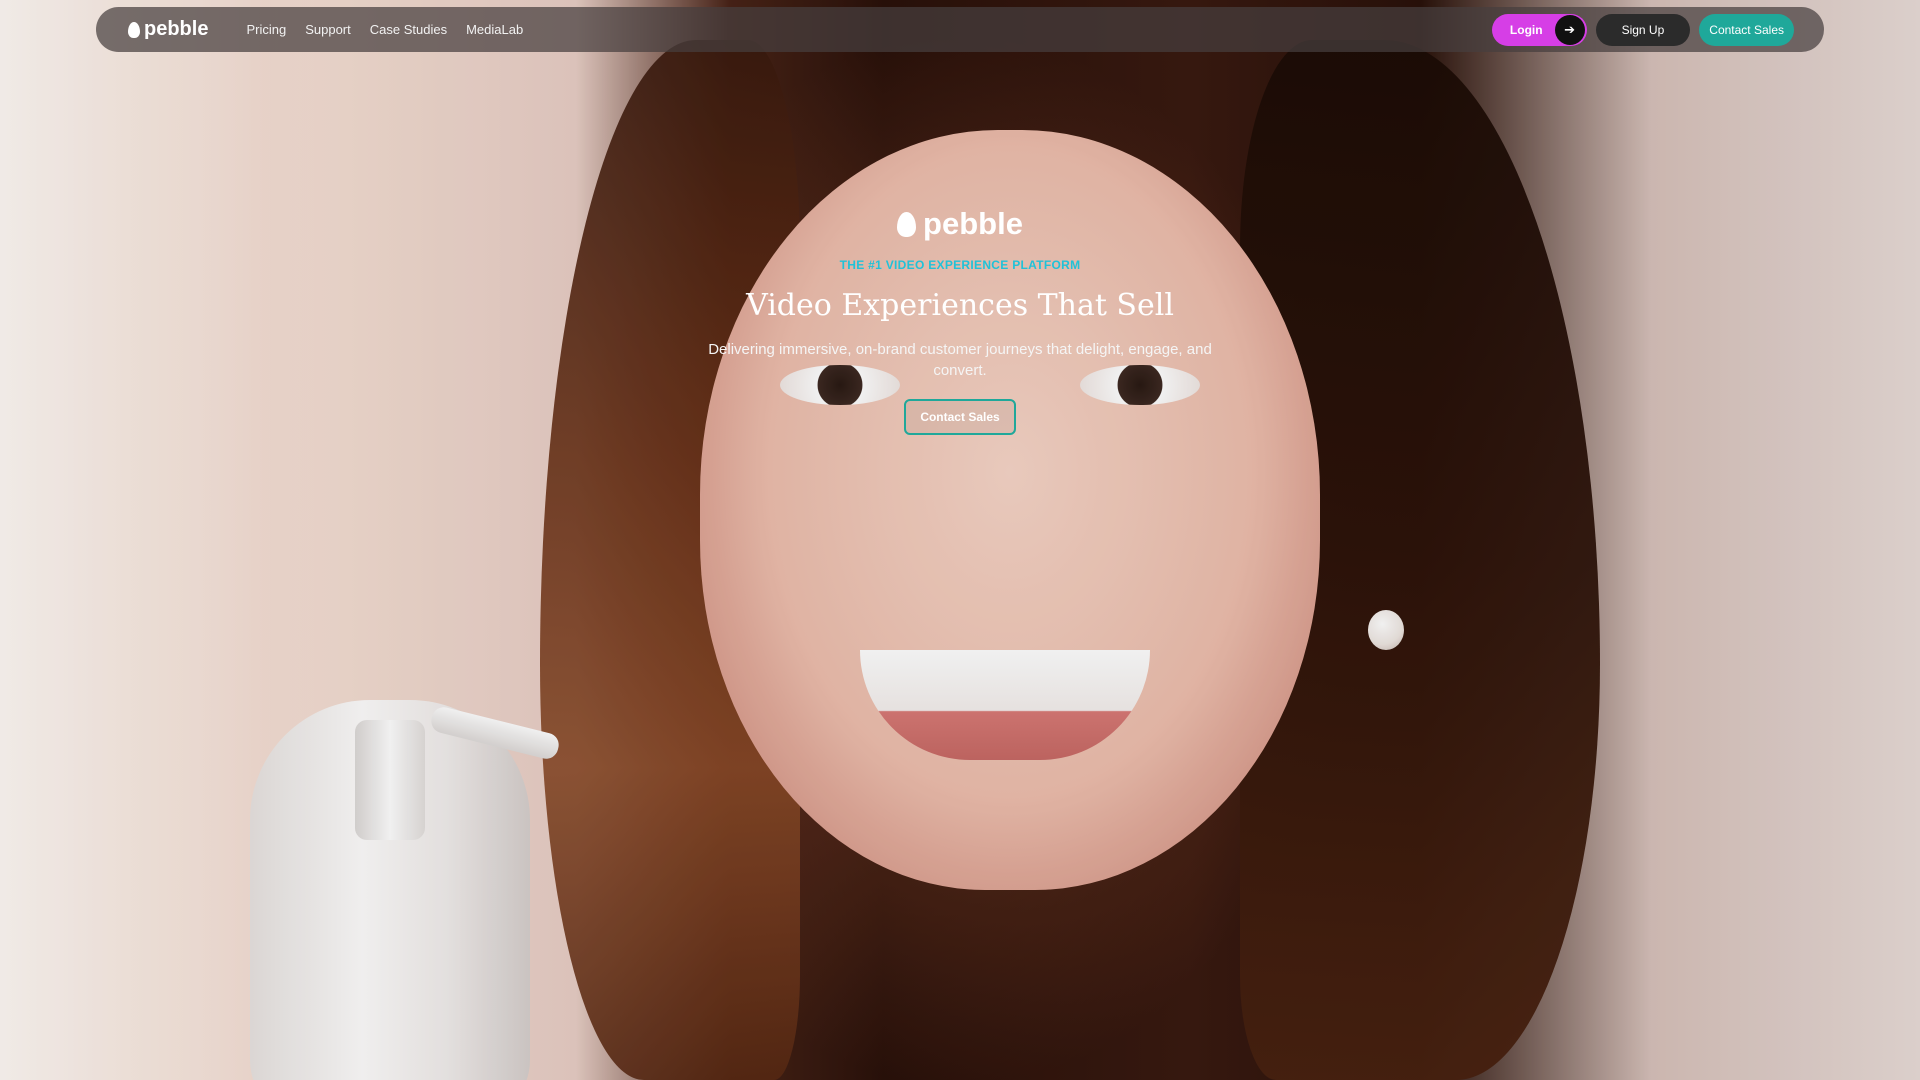  Describe the element at coordinates (973, 223) in the screenshot. I see `hero-logo-text: pebble` at that location.